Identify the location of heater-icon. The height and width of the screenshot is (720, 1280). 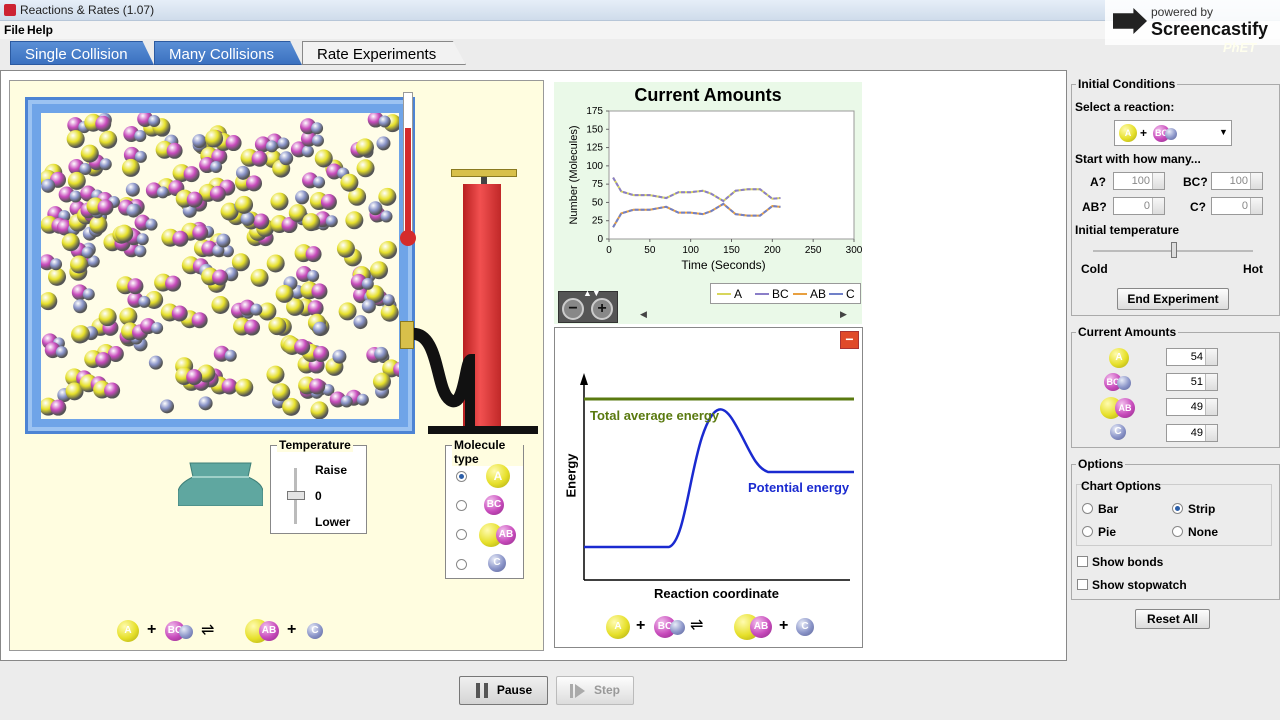
(220, 483).